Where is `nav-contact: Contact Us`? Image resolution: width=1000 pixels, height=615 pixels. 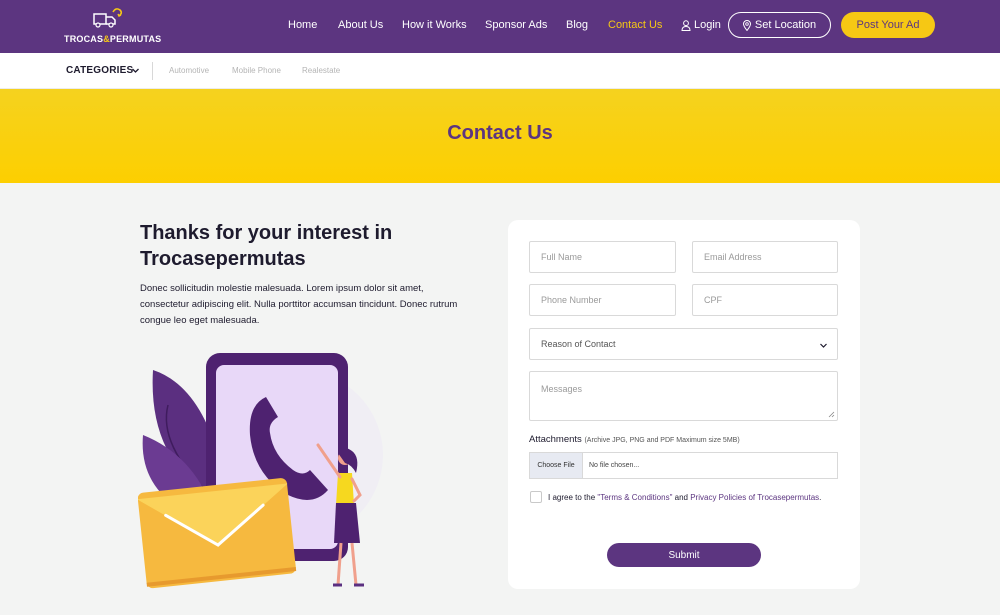
nav-contact: Contact Us is located at coordinates (635, 25).